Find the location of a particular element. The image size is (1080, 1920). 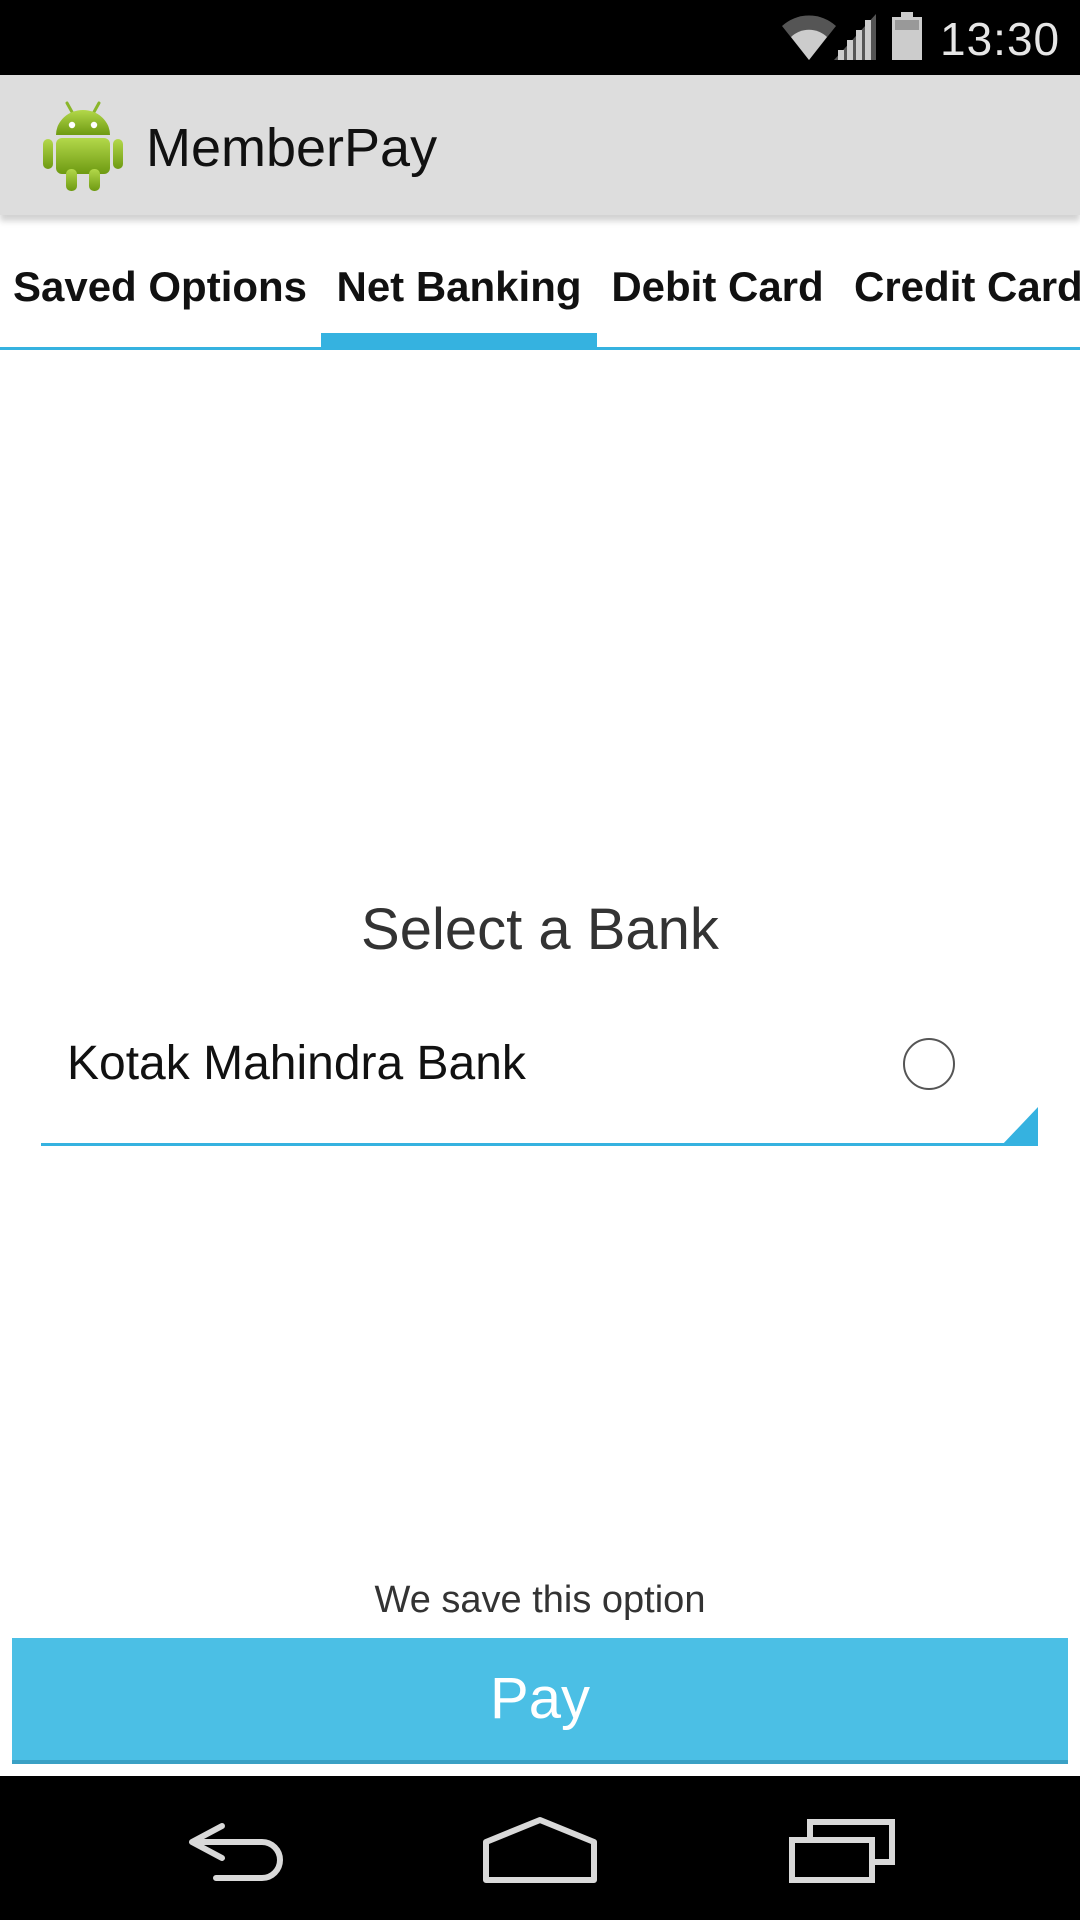

radio-icon is located at coordinates (929, 1064).